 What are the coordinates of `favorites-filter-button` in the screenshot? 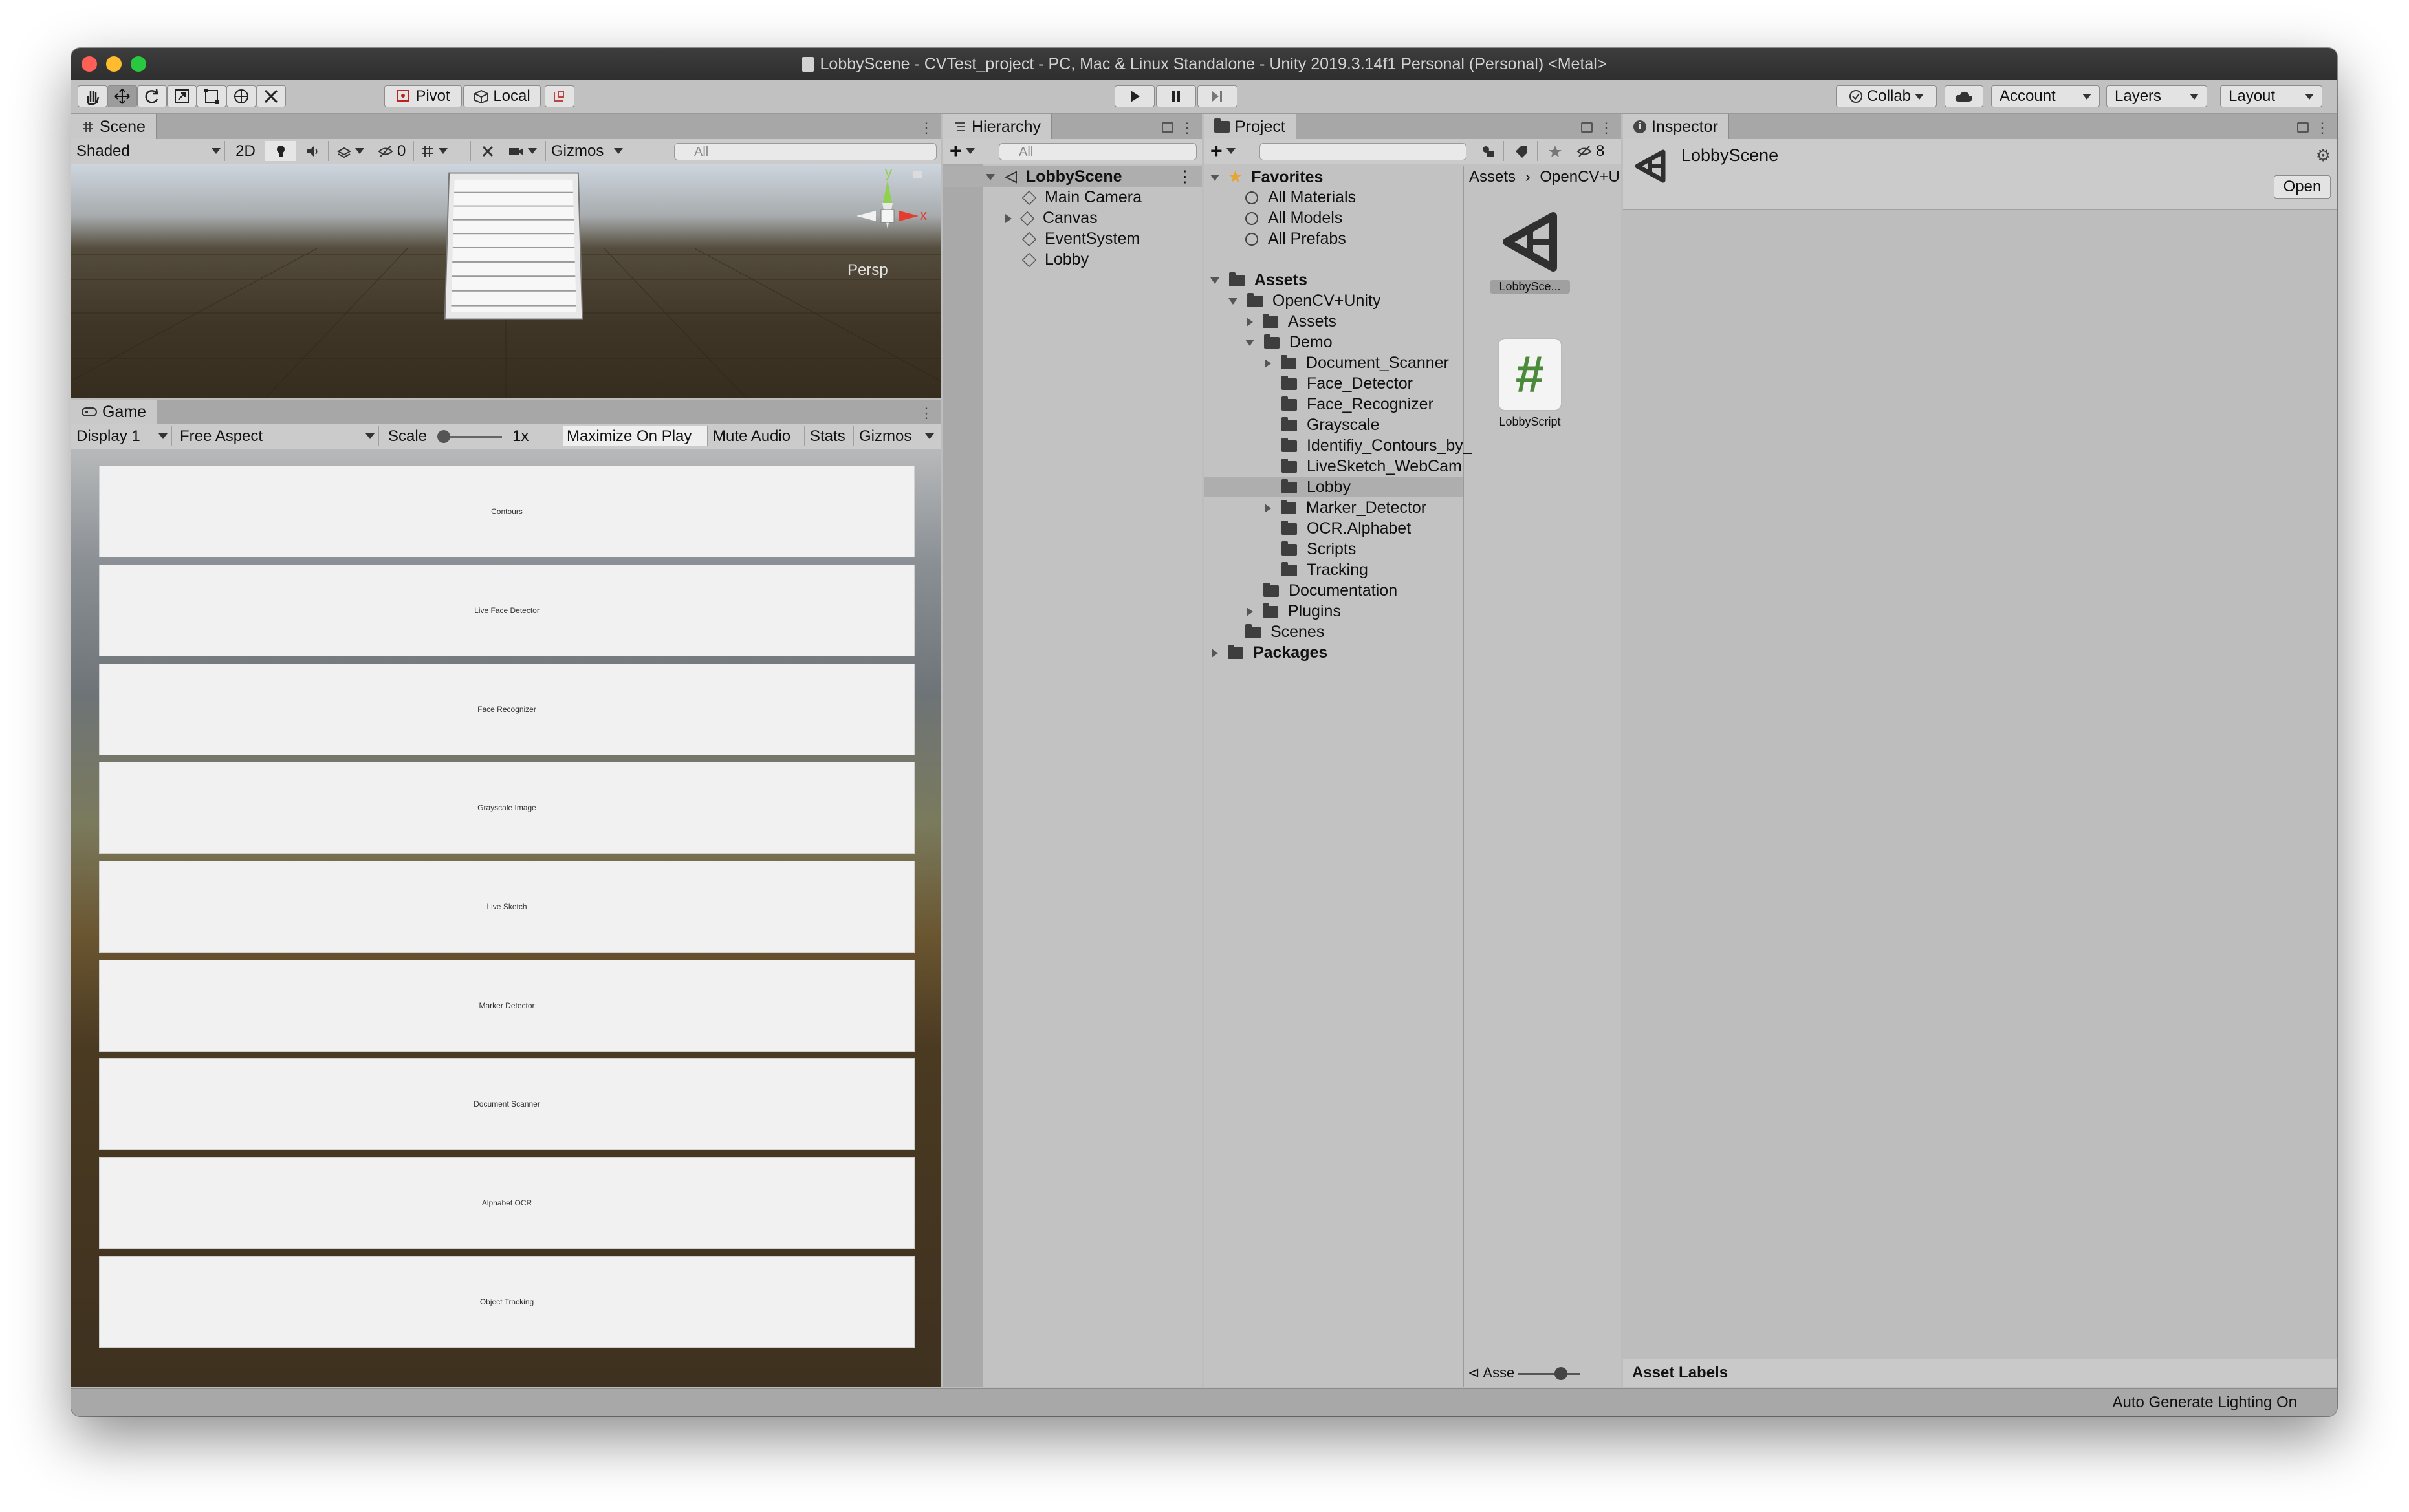 It's located at (1555, 151).